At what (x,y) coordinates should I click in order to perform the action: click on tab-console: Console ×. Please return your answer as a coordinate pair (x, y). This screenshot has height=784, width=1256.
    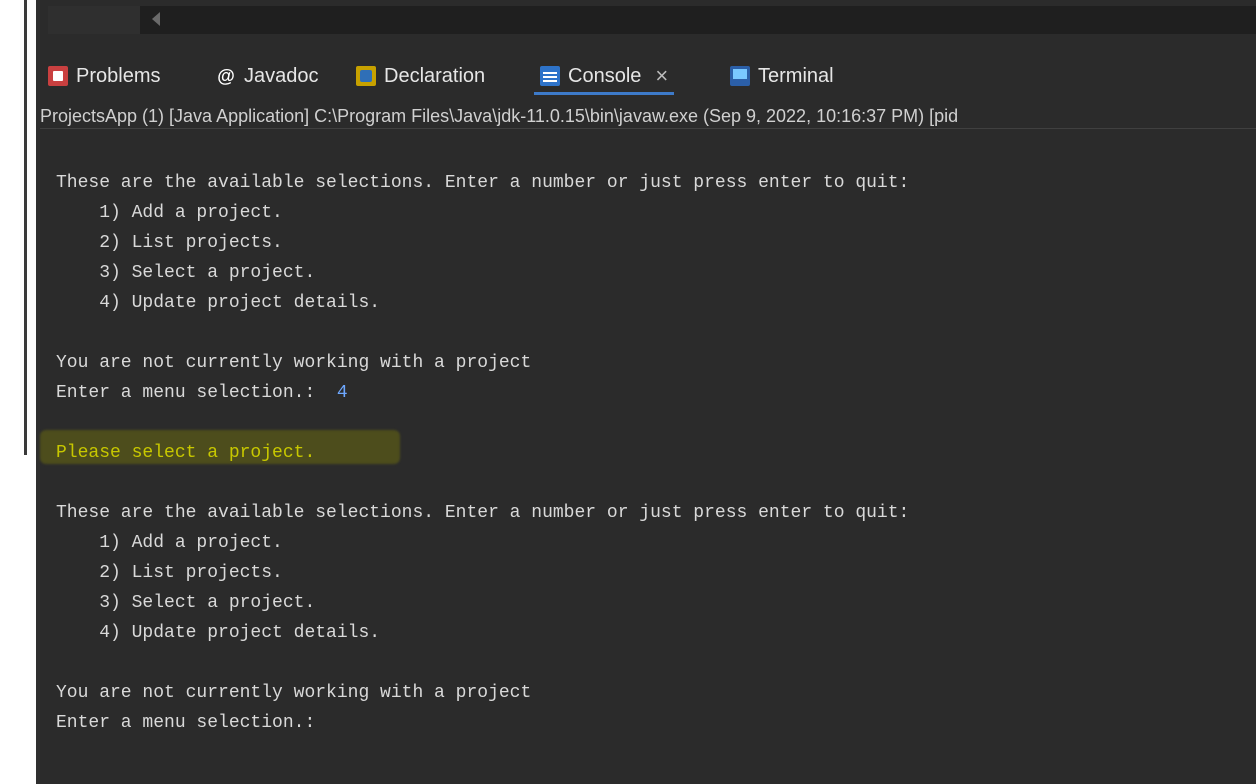
    Looking at the image, I should click on (604, 77).